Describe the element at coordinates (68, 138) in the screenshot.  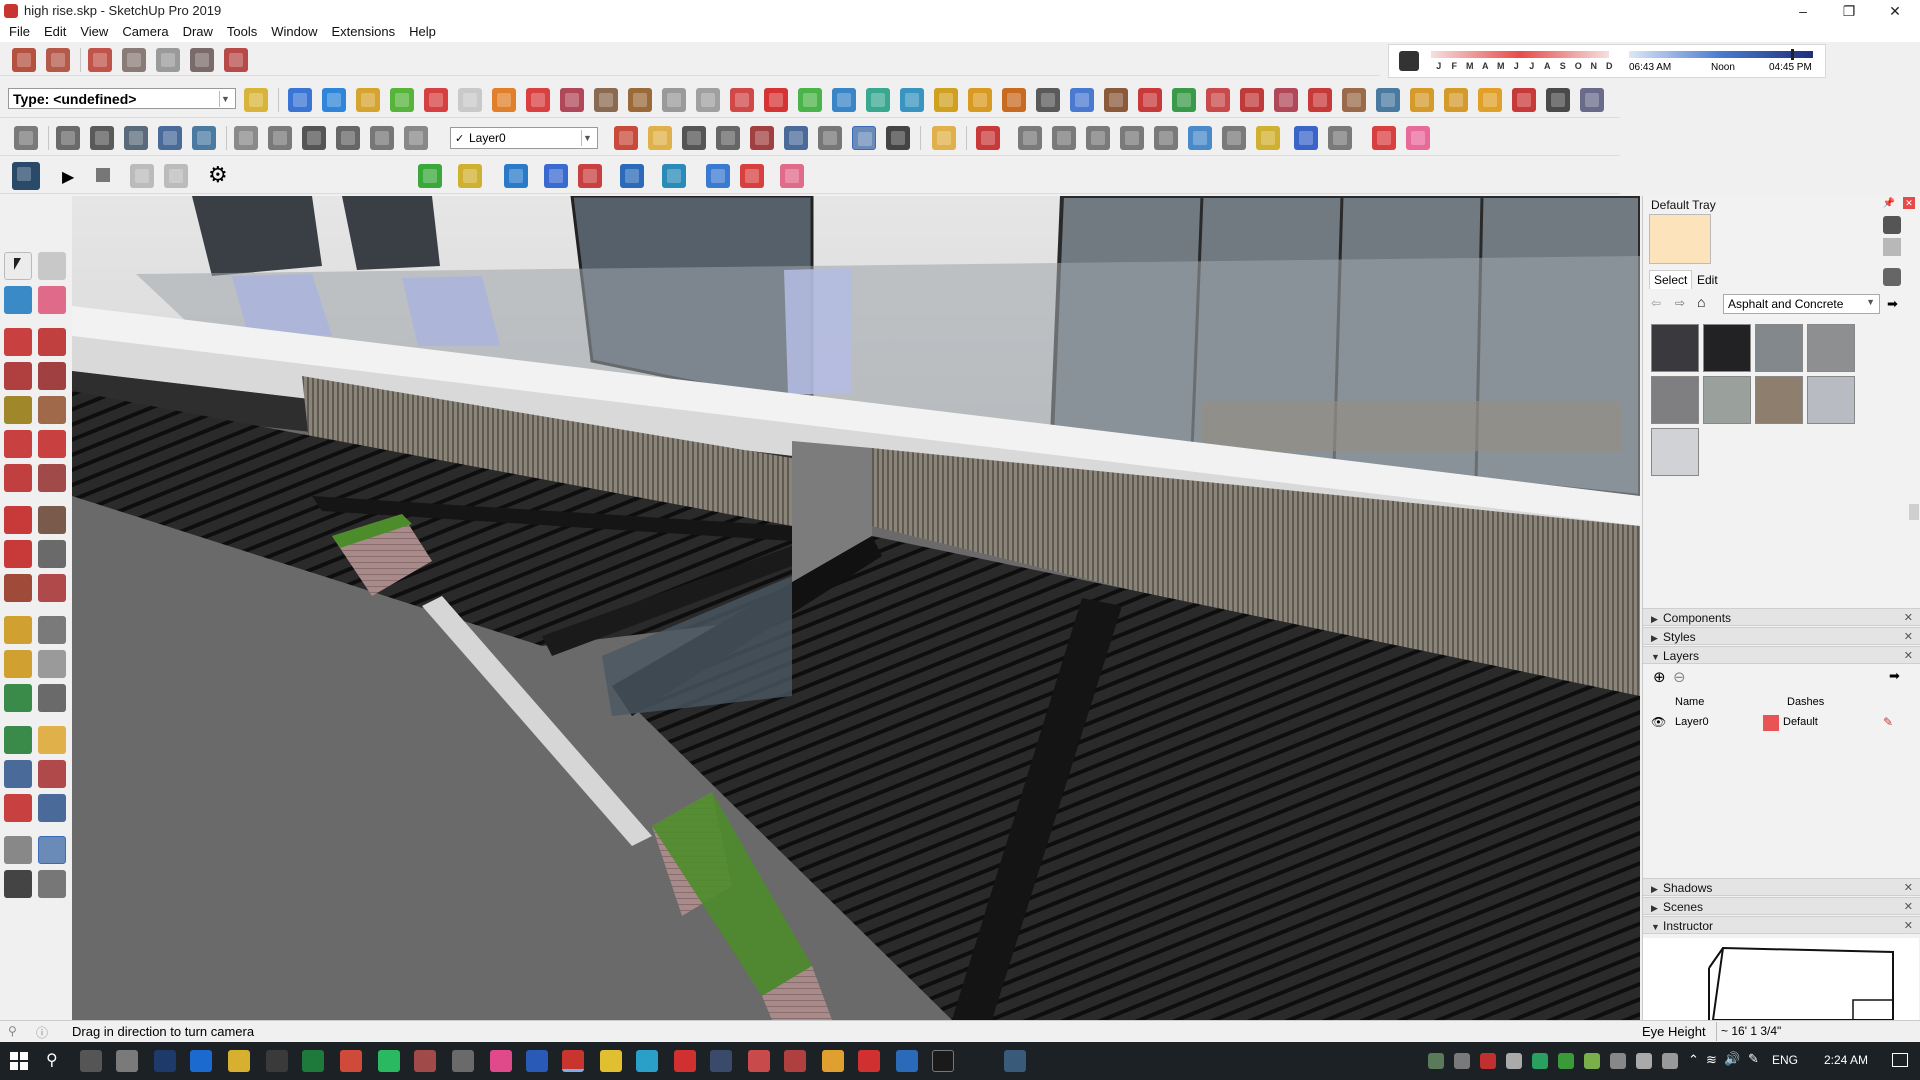
I see `iso-view-icon` at that location.